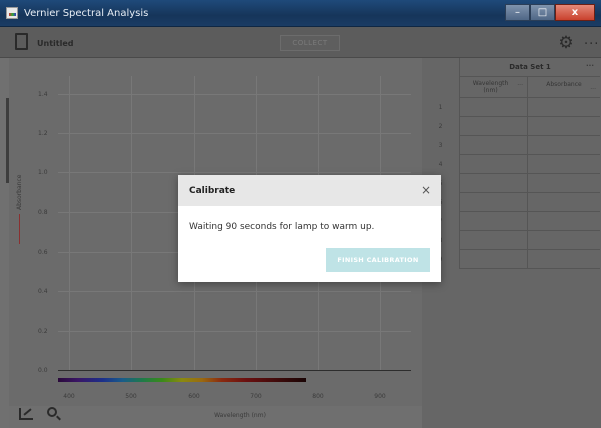 This screenshot has height=428, width=601. I want to click on table-row: 9, so click(511, 259).